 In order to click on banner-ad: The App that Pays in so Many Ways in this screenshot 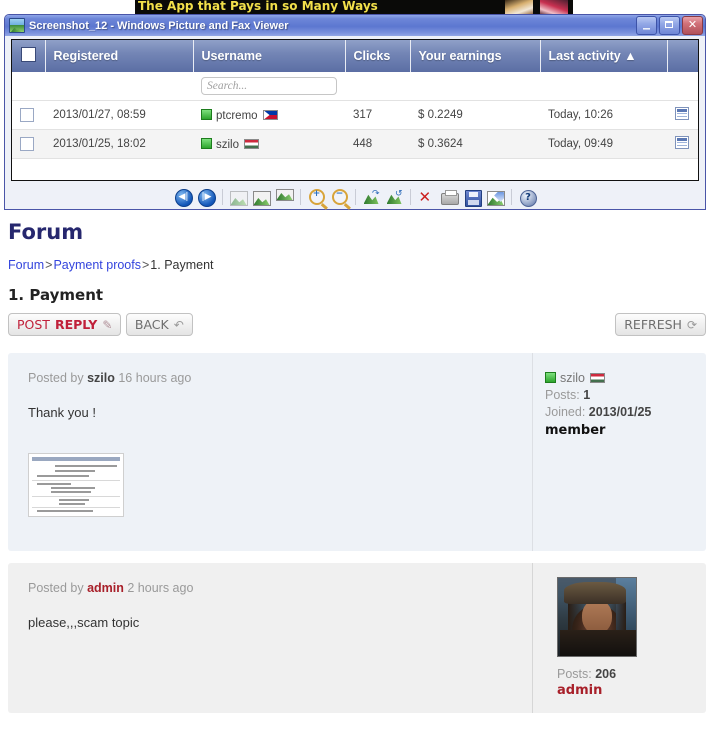, I will do `click(357, 7)`.